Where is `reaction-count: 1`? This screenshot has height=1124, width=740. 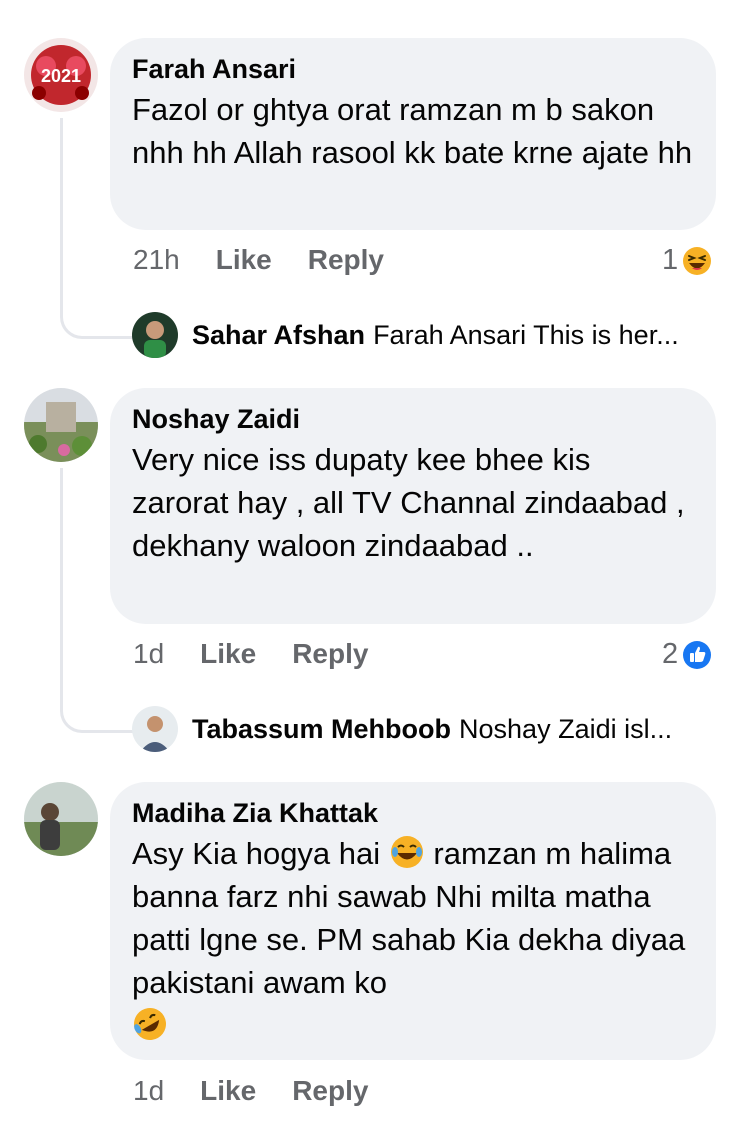
reaction-count: 1 is located at coordinates (670, 260).